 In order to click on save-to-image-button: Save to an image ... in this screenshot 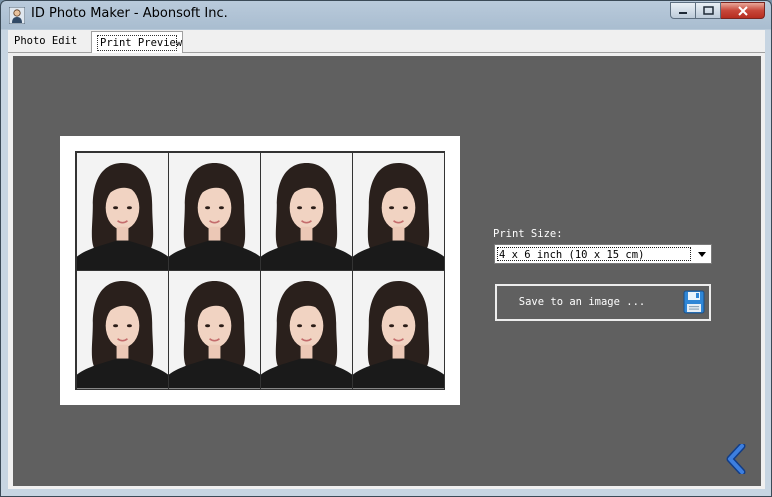, I will do `click(603, 302)`.